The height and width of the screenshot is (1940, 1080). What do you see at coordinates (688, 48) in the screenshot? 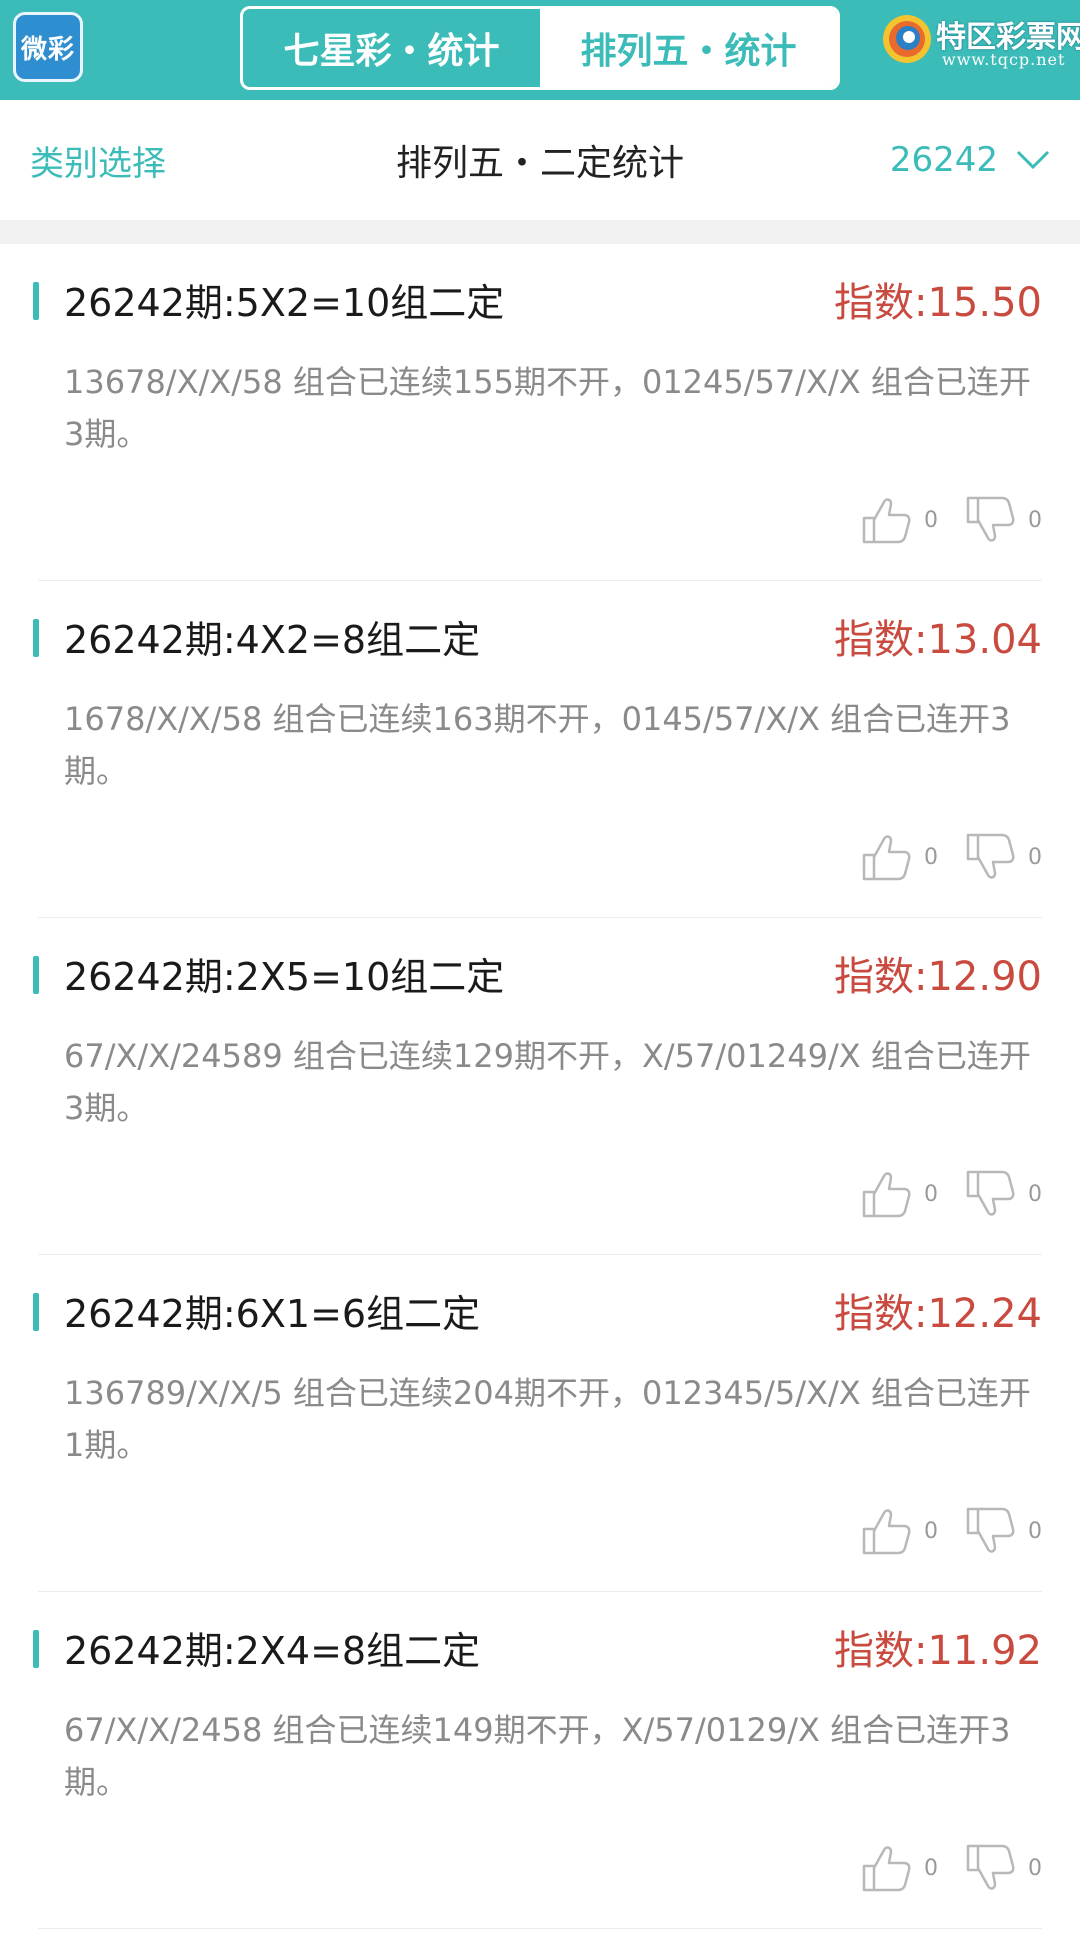
I see `tab-pailiewu: 排列五・统计` at bounding box center [688, 48].